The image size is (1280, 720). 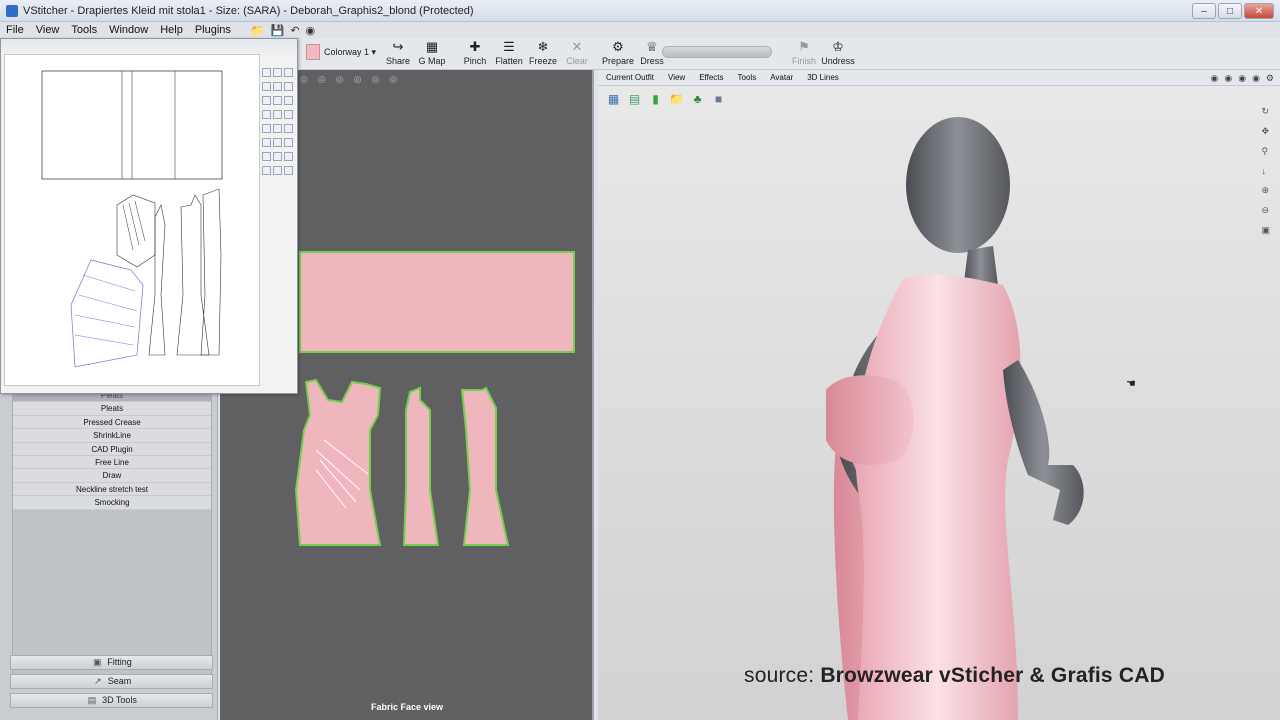 I want to click on tool-shrinkline: ShrinkLine, so click(x=112, y=436).